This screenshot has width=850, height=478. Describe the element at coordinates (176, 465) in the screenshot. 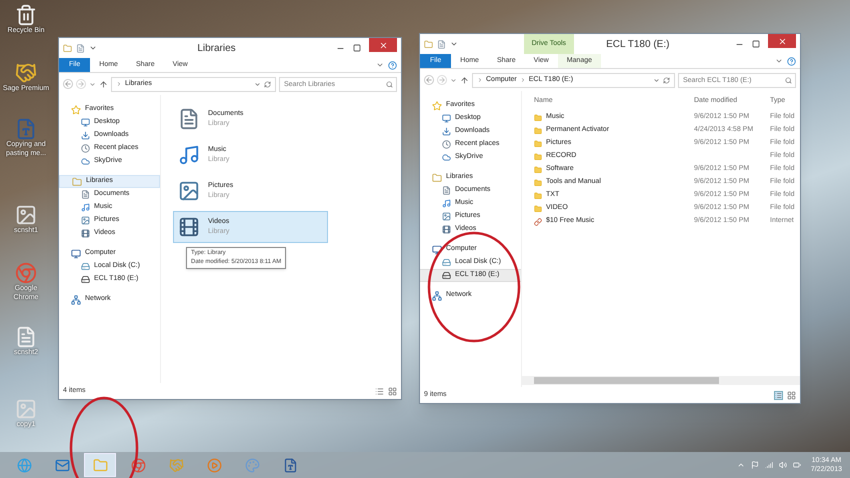

I see `handshake-icon` at that location.